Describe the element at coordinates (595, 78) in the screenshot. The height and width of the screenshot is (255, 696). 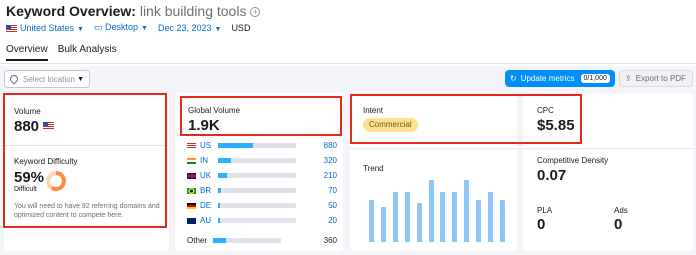
I see `update-count-badge: 0/1,000` at that location.